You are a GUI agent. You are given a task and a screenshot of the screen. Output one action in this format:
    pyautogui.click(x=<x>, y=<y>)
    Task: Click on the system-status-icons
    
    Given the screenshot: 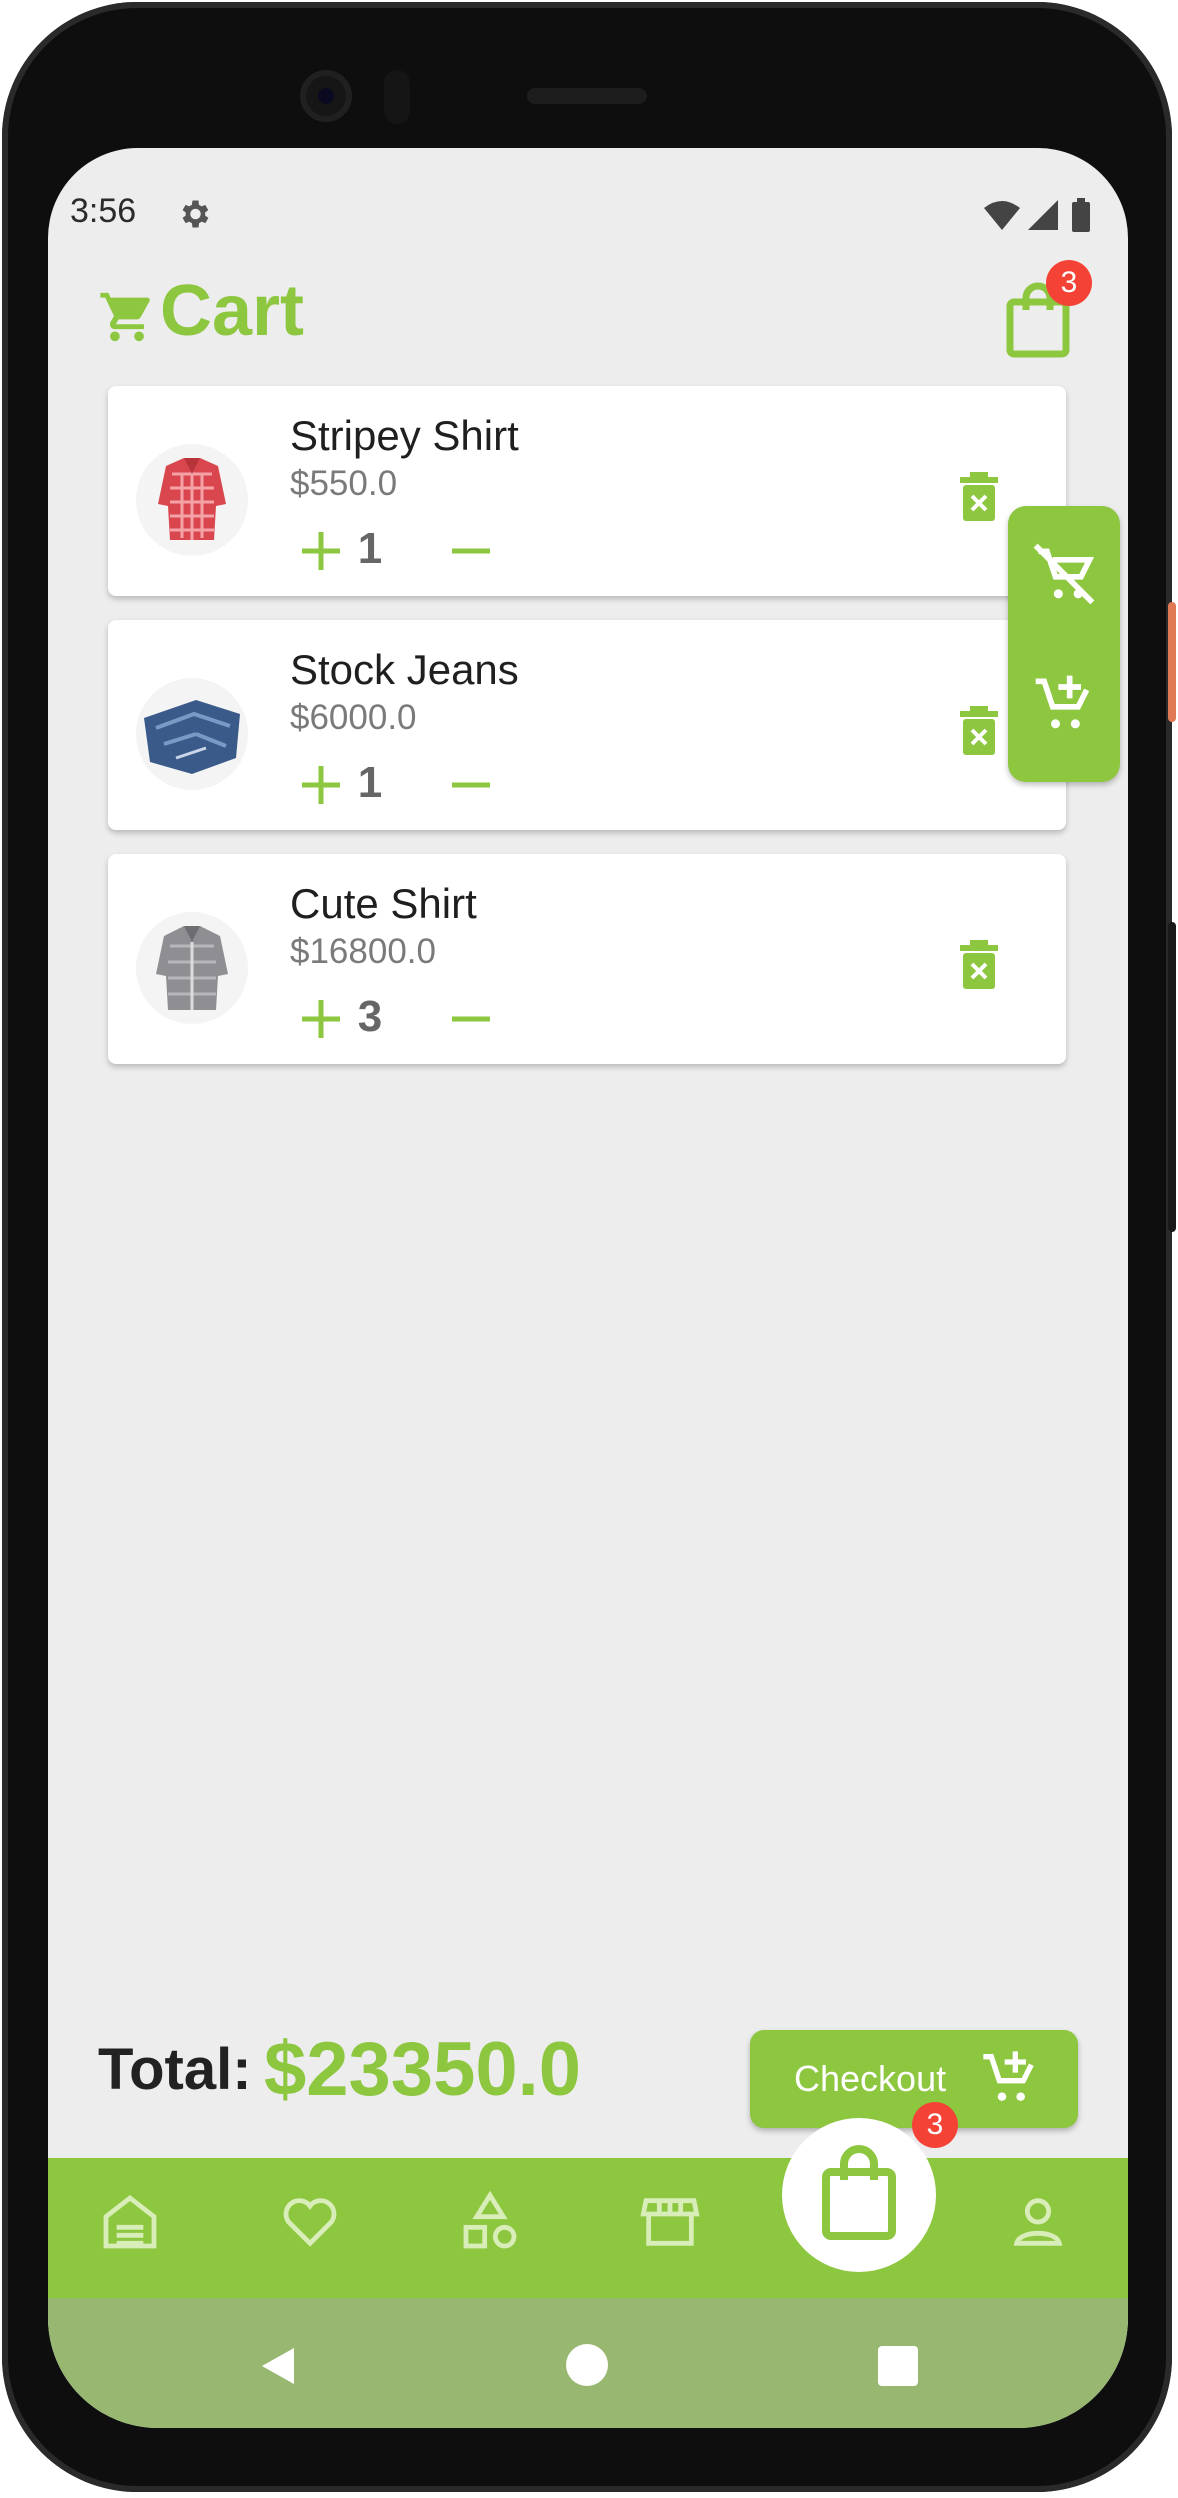 What is the action you would take?
    pyautogui.click(x=1037, y=215)
    